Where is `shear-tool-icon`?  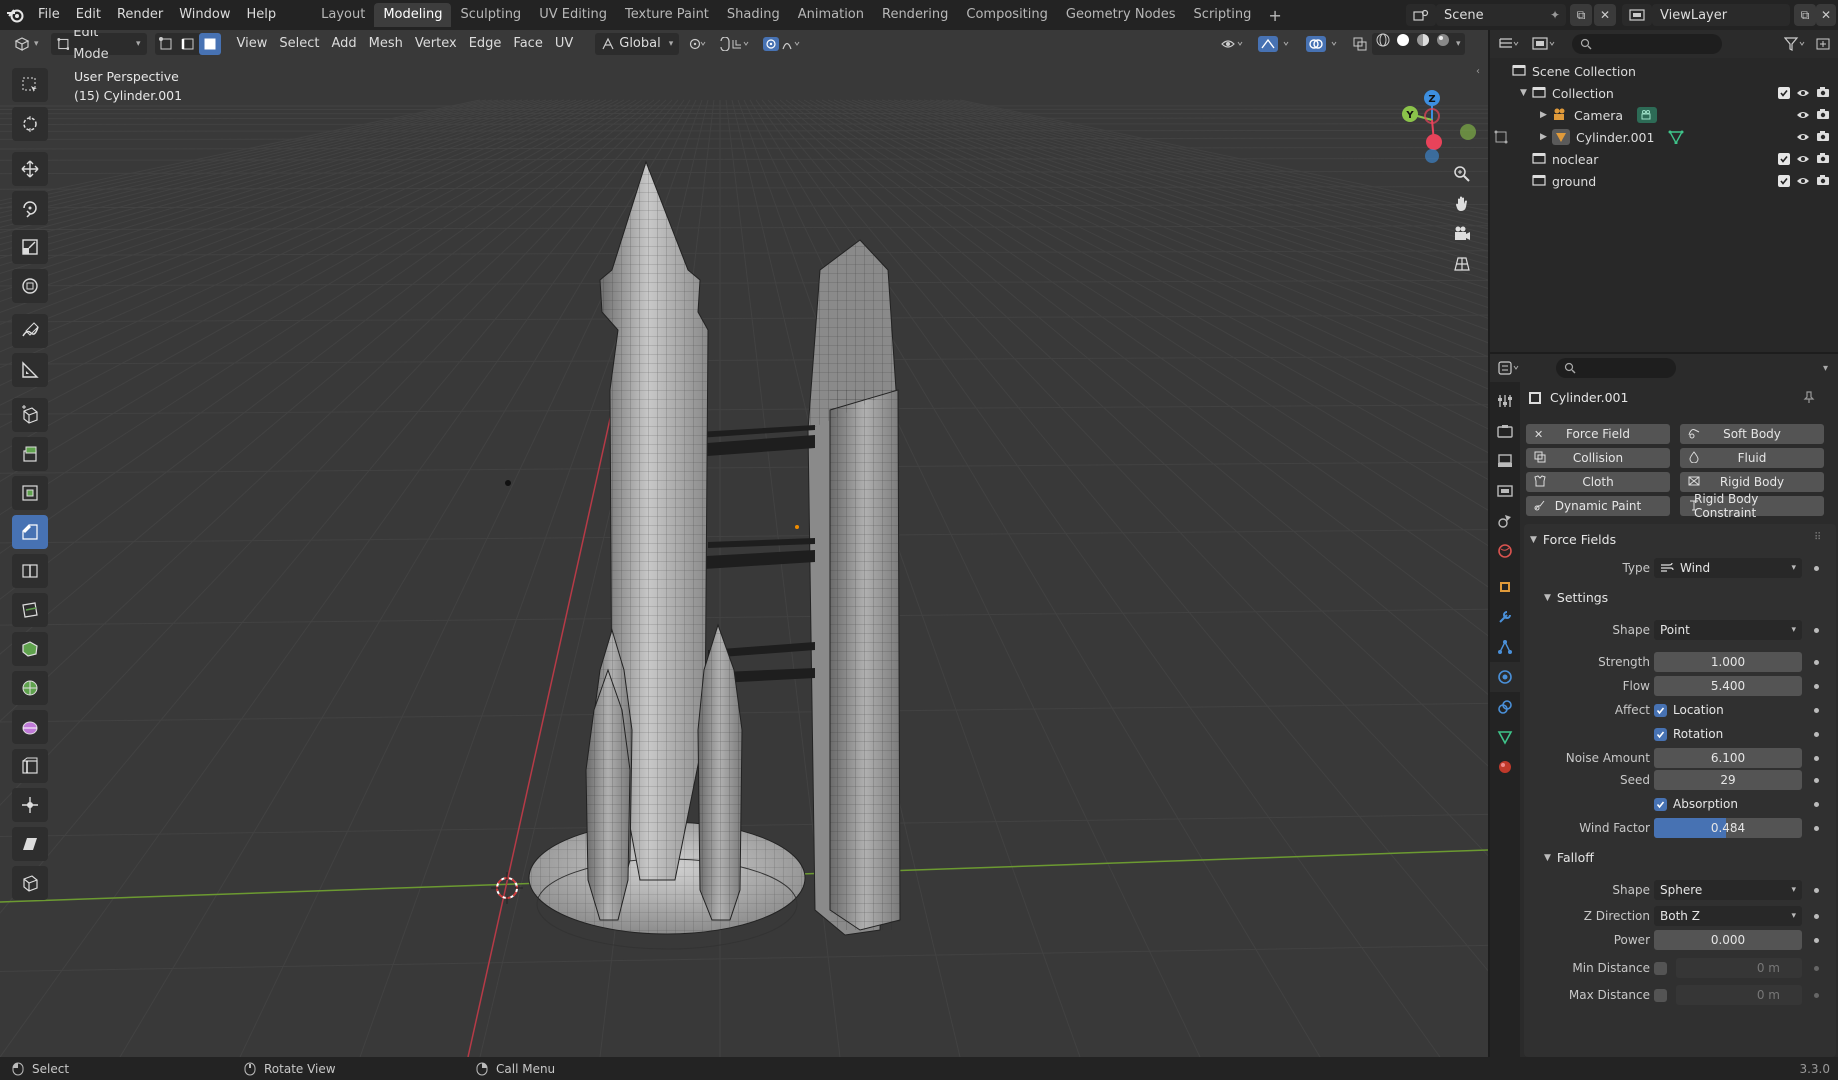
shear-tool-icon is located at coordinates (30, 844).